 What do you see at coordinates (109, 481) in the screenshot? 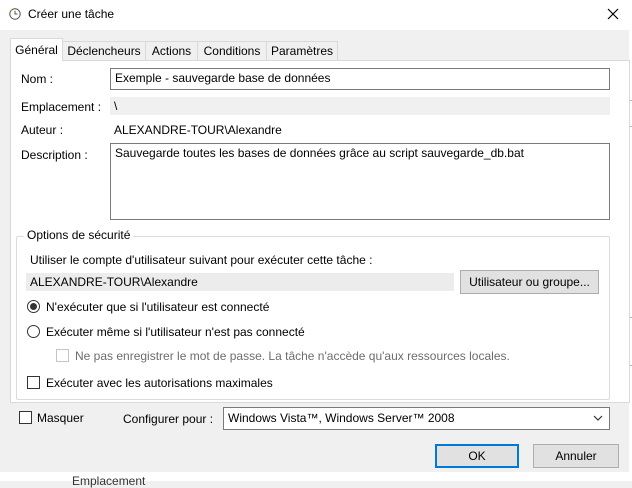
I see `background-window-text: Emplacement` at bounding box center [109, 481].